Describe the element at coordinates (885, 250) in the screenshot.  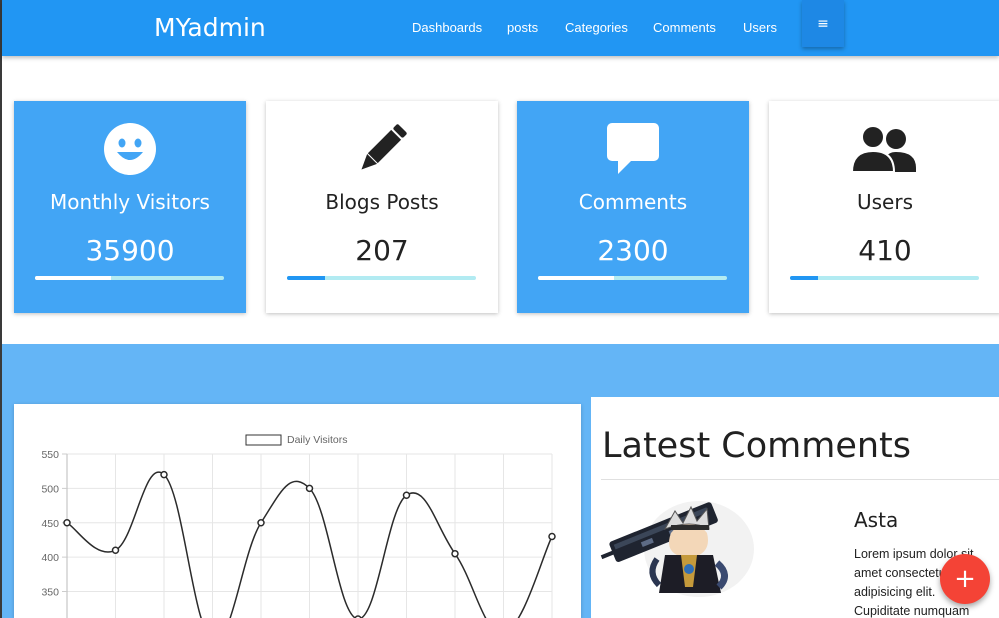
I see `stat-value: 410` at that location.